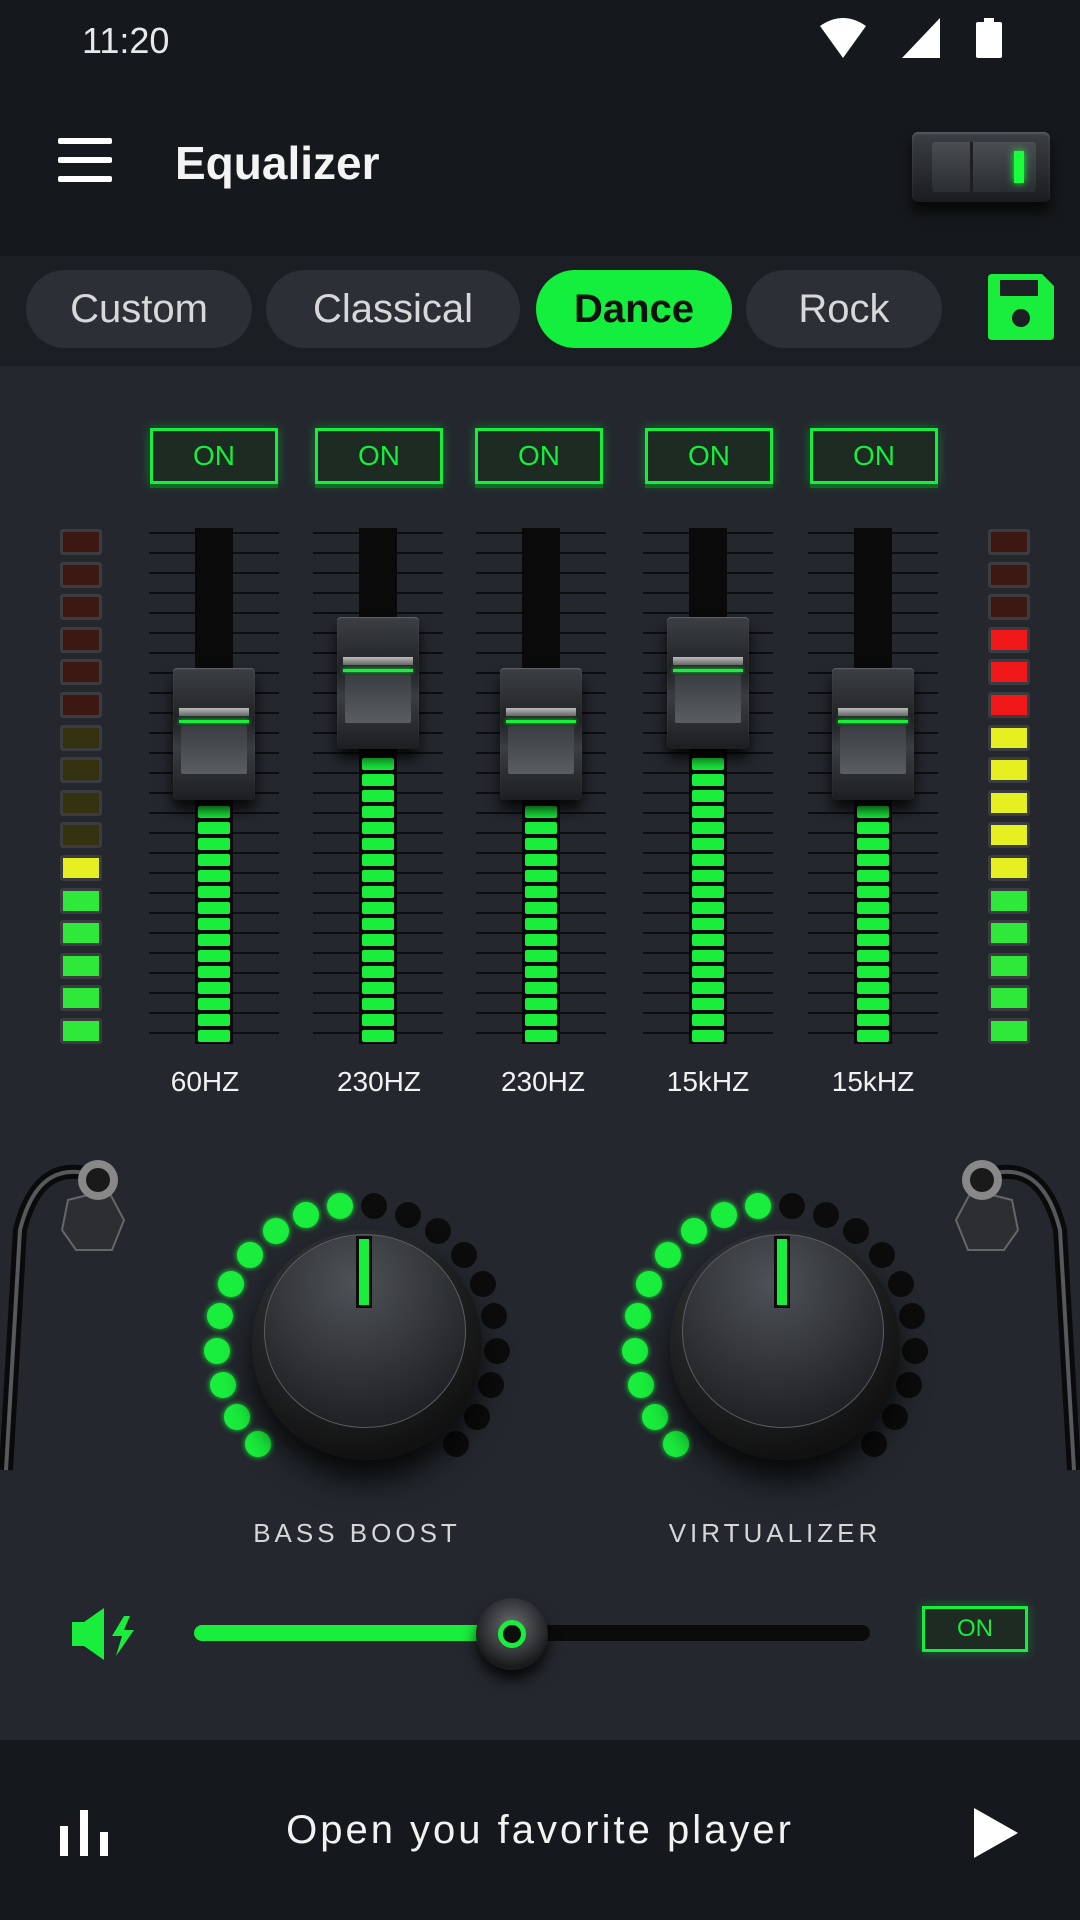 This screenshot has height=1920, width=1080. Describe the element at coordinates (379, 456) in the screenshot. I see `band-2-toggle: ON` at that location.